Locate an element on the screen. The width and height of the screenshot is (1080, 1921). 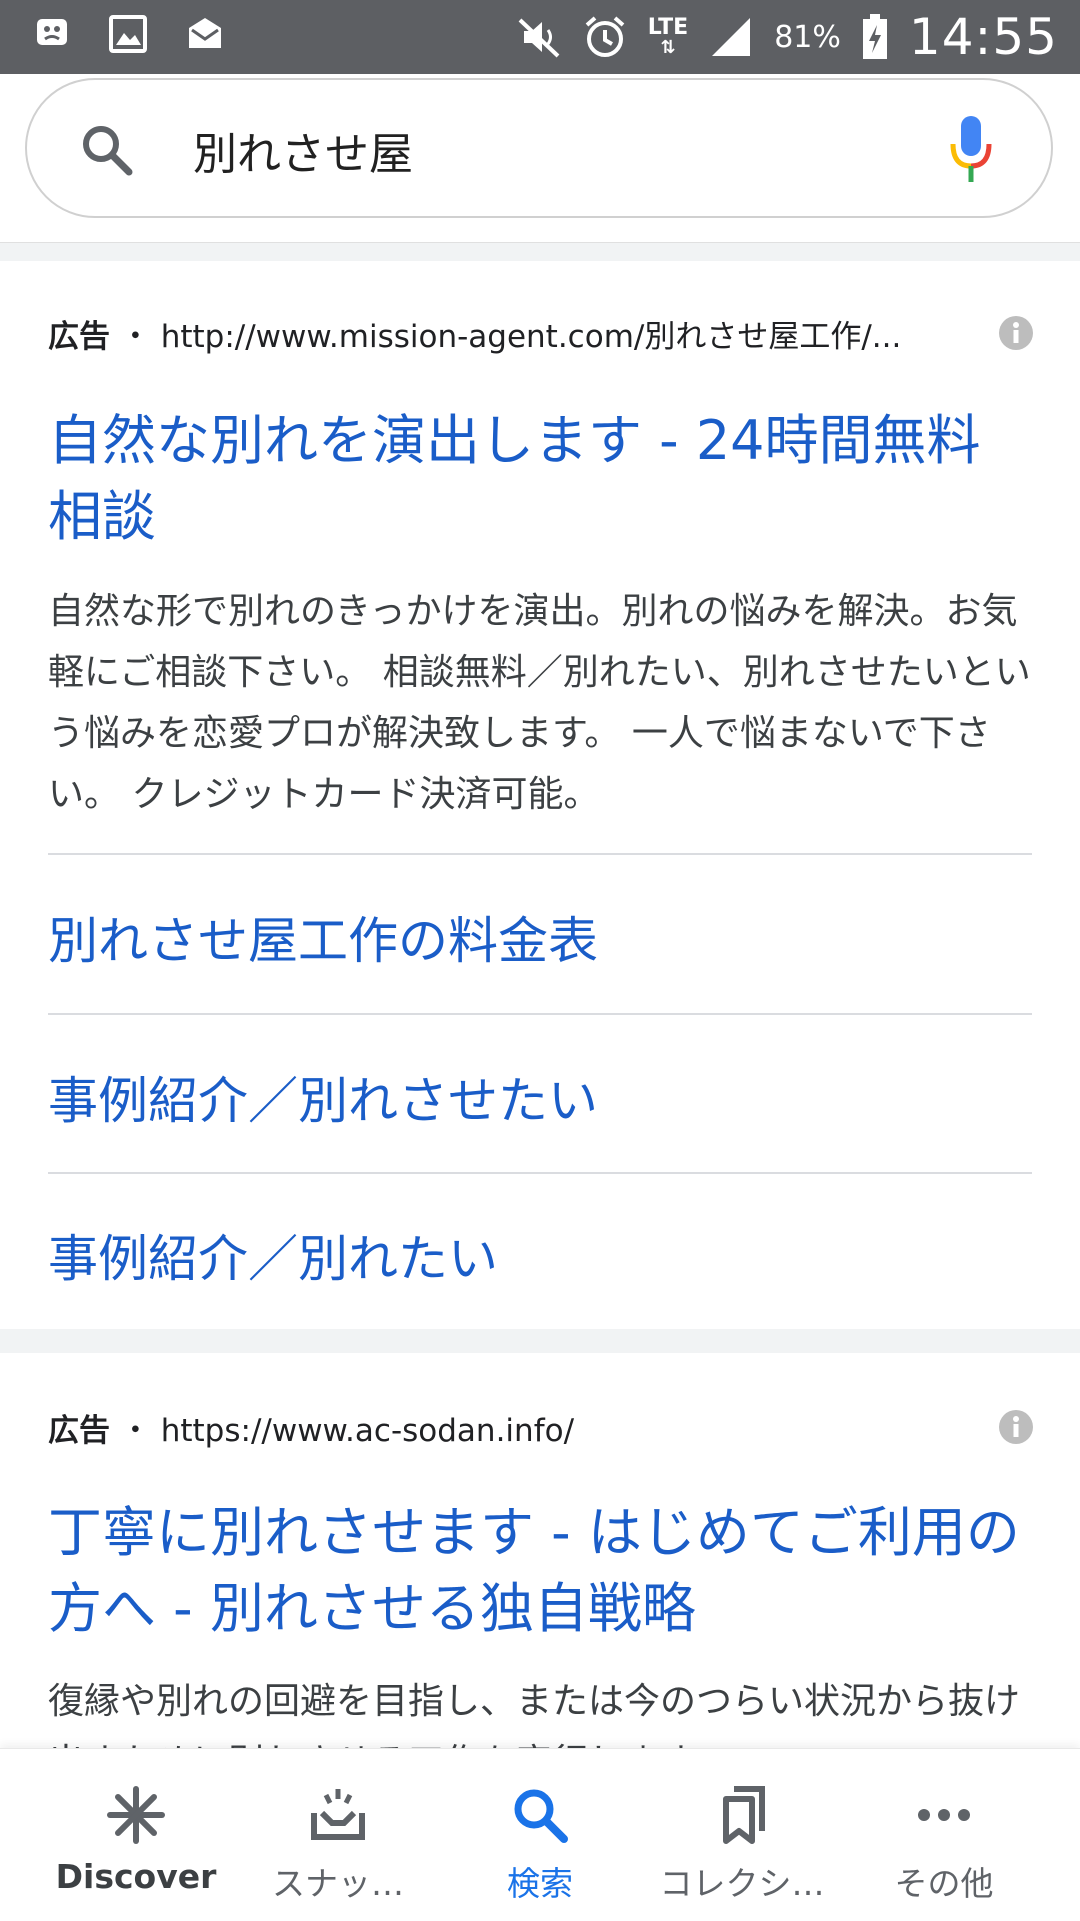
discover-icon is located at coordinates (136, 1815).